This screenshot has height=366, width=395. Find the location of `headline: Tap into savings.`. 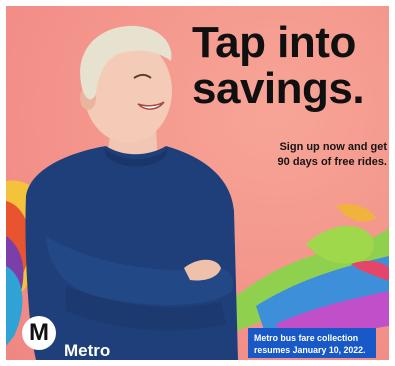

headline: Tap into savings. is located at coordinates (287, 66).